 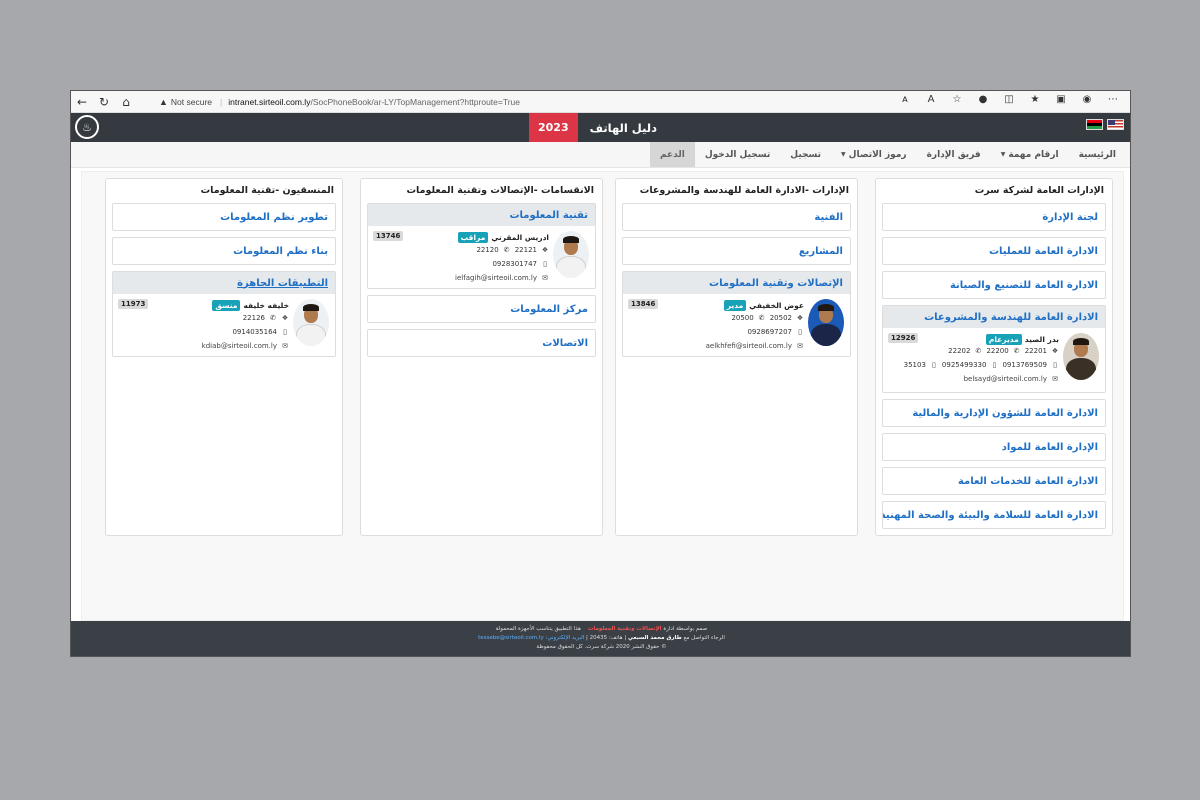 I want to click on english-flag-icon, so click(x=1115, y=124).